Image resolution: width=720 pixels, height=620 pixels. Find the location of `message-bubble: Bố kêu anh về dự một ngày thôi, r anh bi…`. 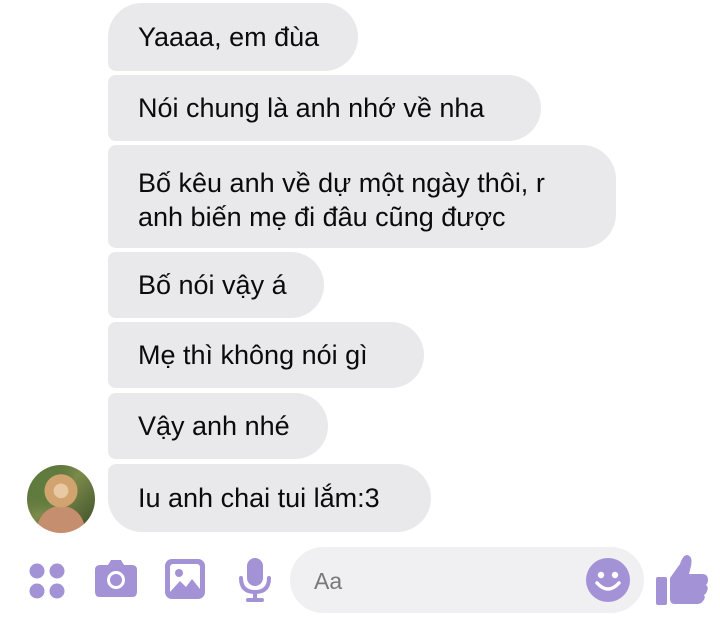

message-bubble: Bố kêu anh về dự một ngày thôi, r anh bi… is located at coordinates (362, 196).